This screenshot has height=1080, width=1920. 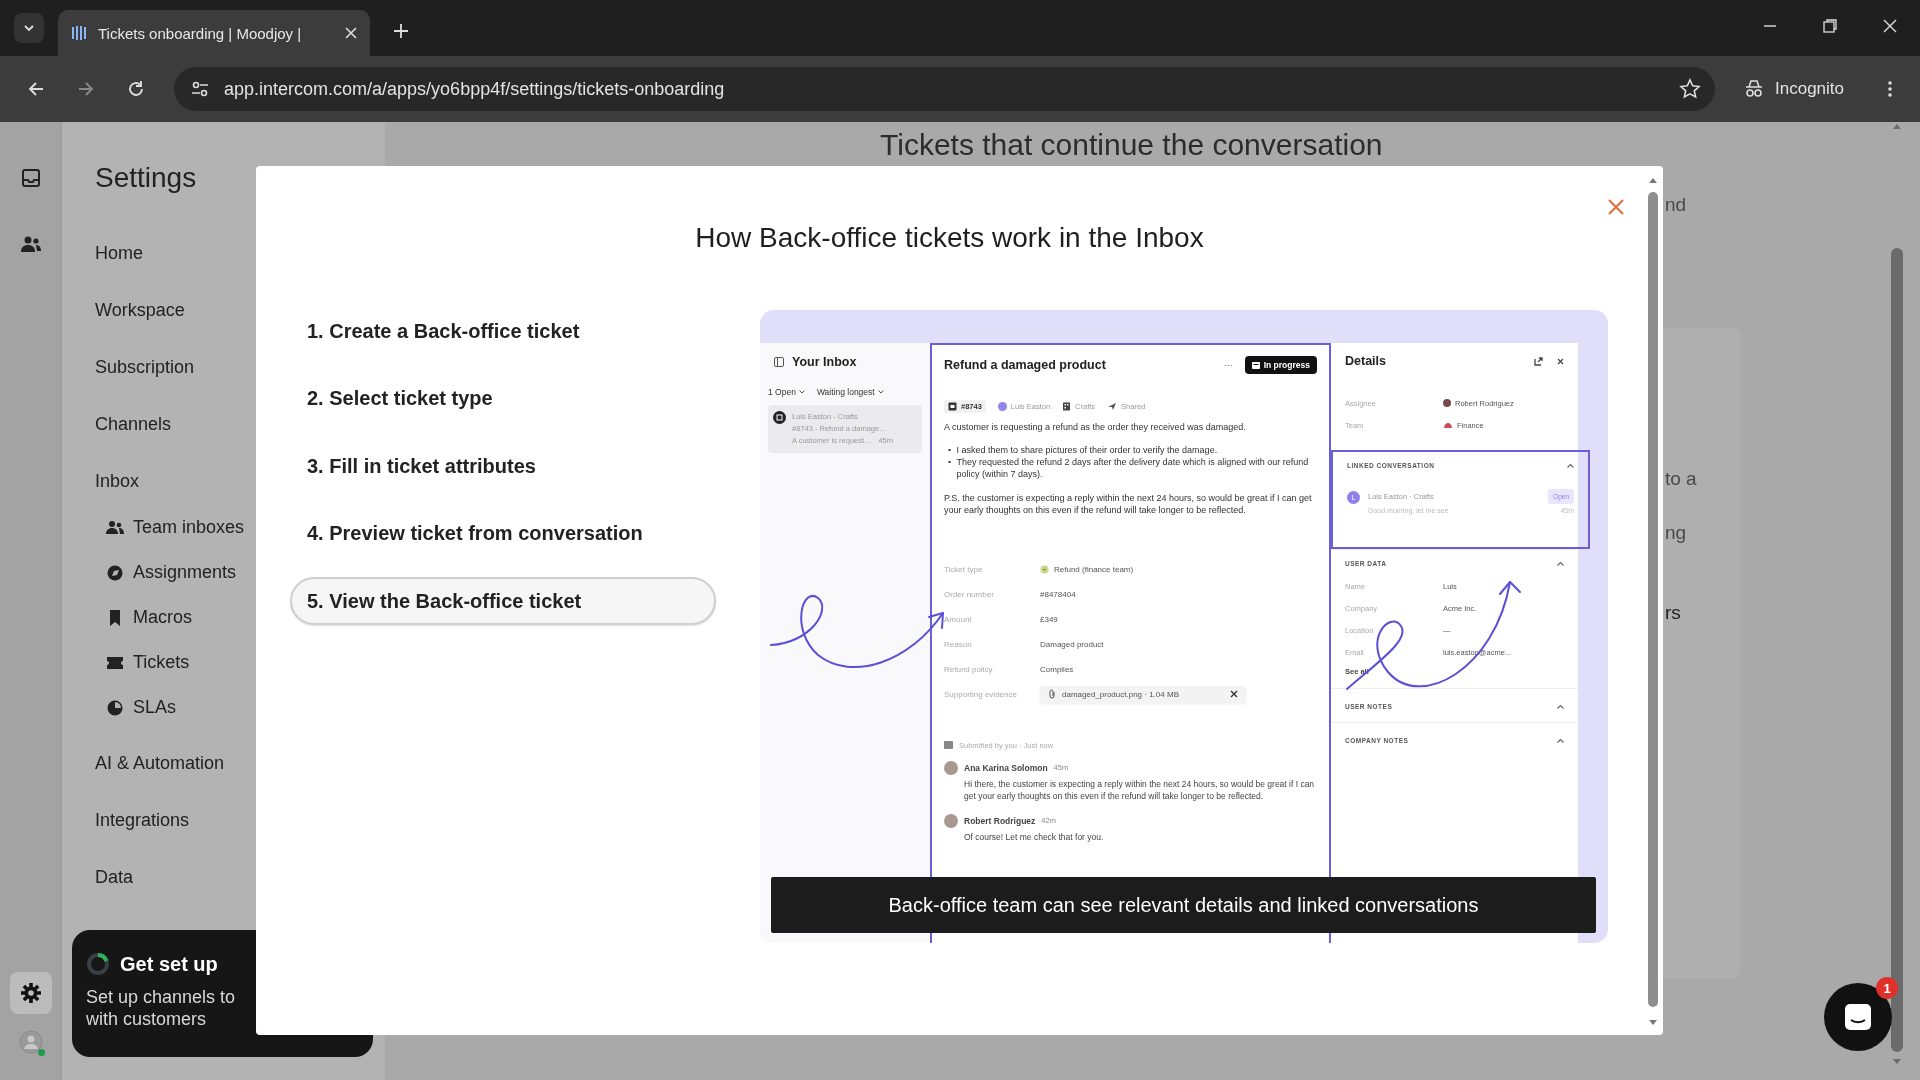 What do you see at coordinates (160, 763) in the screenshot?
I see `nav-item: AI & Automation` at bounding box center [160, 763].